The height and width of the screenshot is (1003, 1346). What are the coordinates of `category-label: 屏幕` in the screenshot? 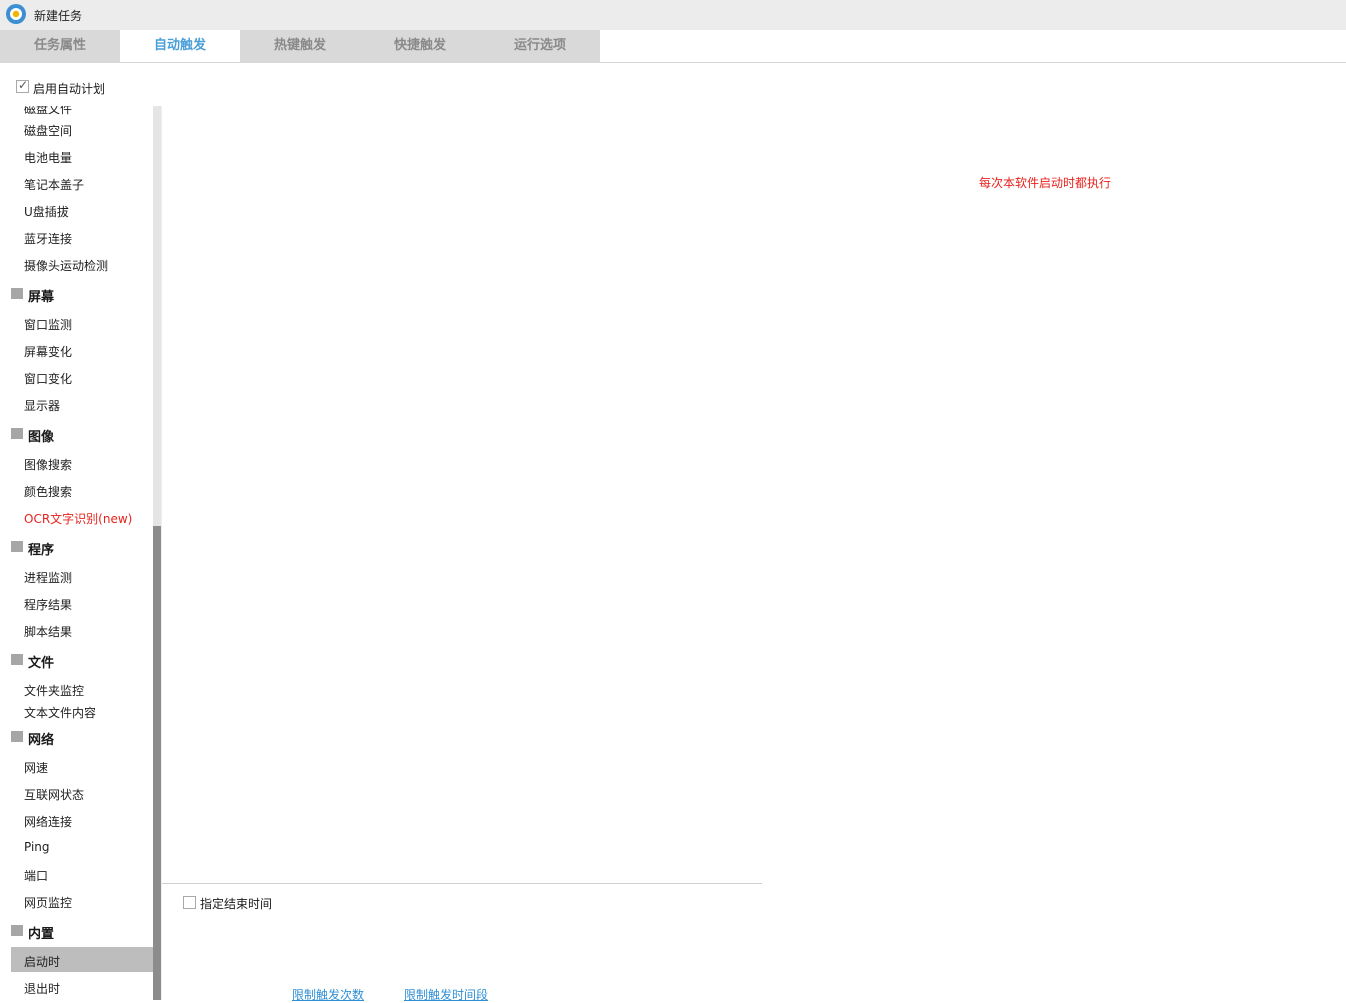 It's located at (41, 297).